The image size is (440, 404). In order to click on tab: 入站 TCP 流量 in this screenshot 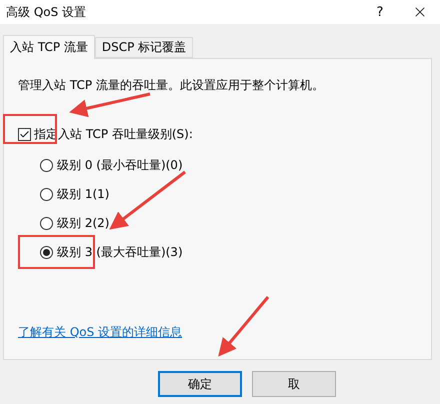, I will do `click(49, 47)`.